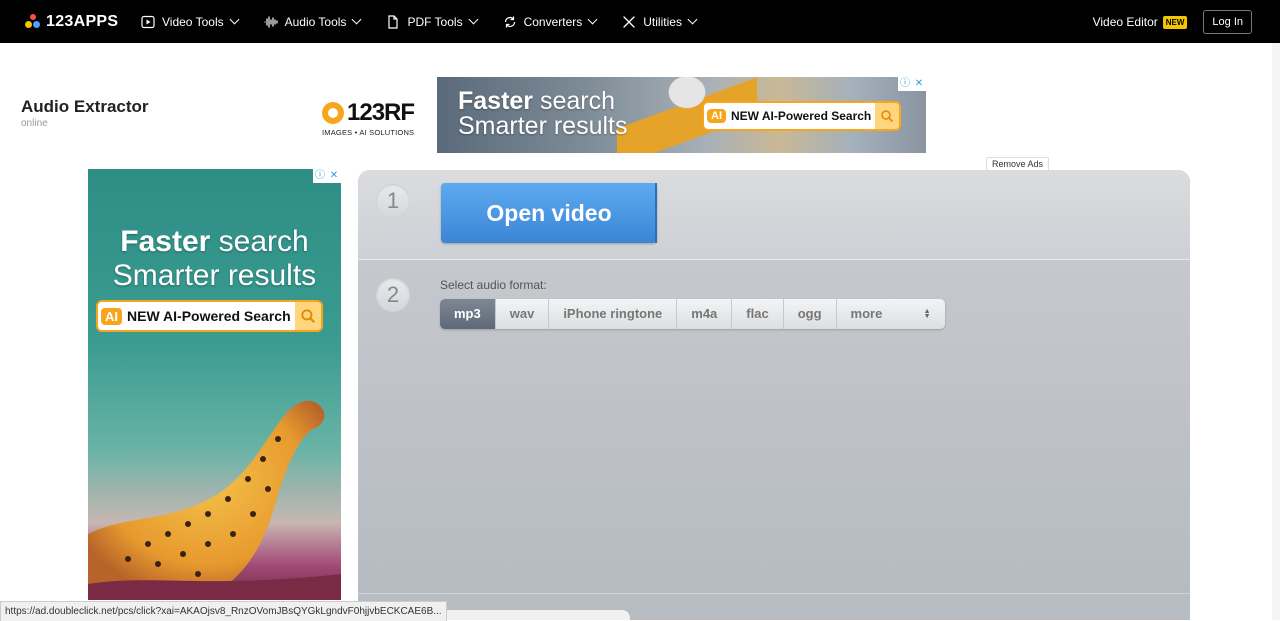  Describe the element at coordinates (33, 22) in the screenshot. I see `logo-dots-icon` at that location.